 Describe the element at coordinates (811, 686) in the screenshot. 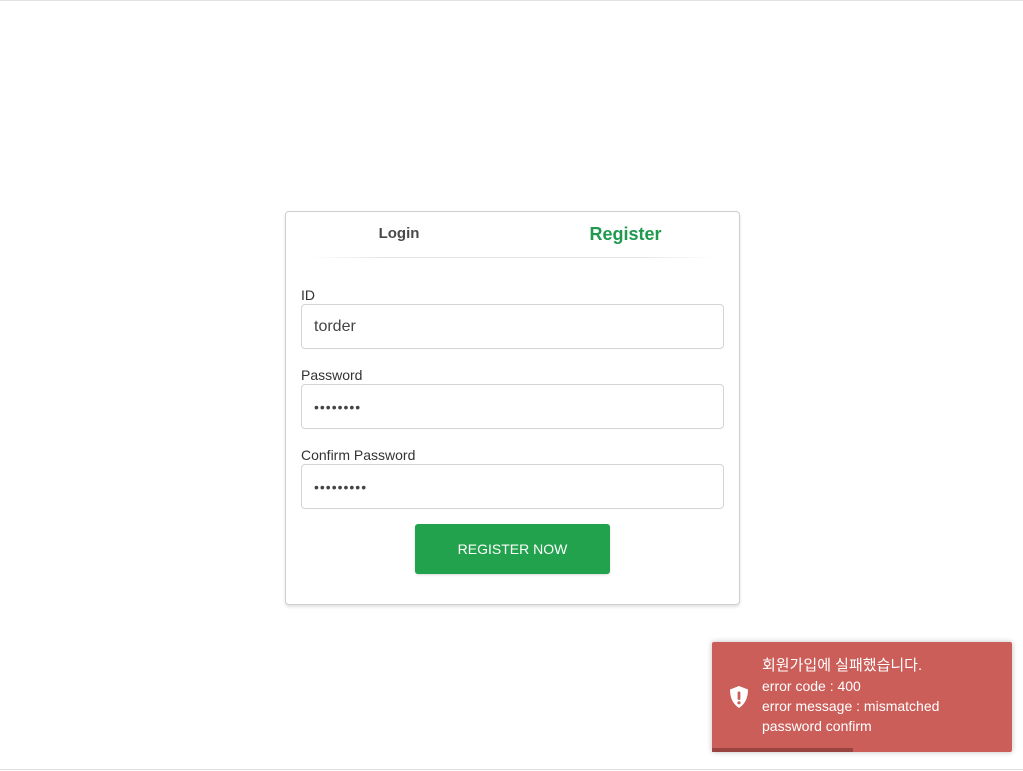

I see `toast-error-code: error code : 400` at that location.